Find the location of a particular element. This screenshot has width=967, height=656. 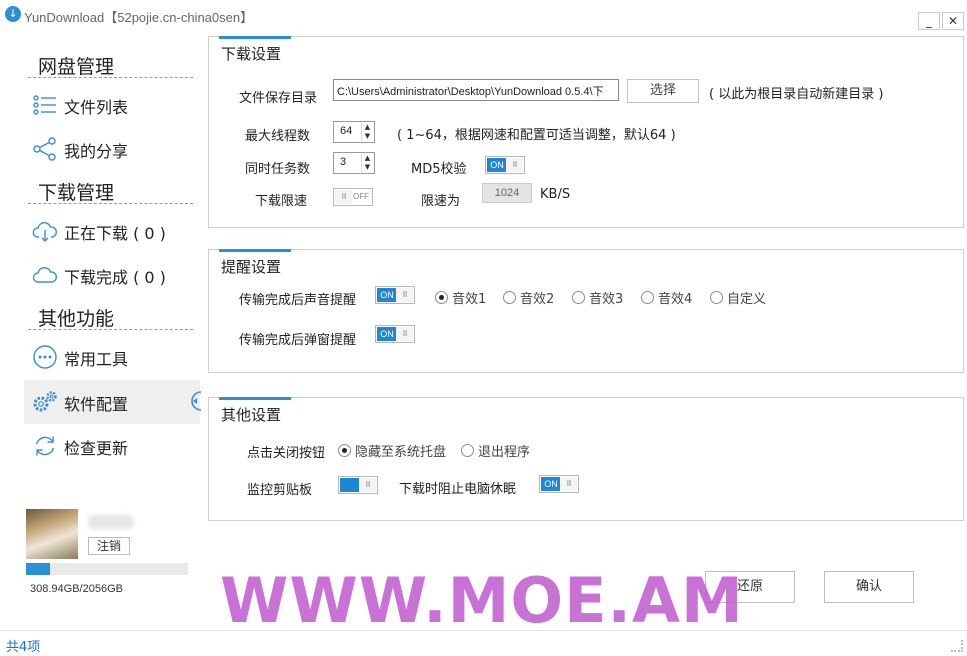

gears-icon is located at coordinates (45, 401).